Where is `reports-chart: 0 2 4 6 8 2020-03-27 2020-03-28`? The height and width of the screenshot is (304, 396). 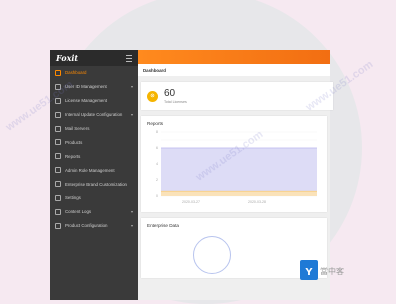 reports-chart: 0 2 4 6 8 2020-03-27 2020-03-28 is located at coordinates (236, 167).